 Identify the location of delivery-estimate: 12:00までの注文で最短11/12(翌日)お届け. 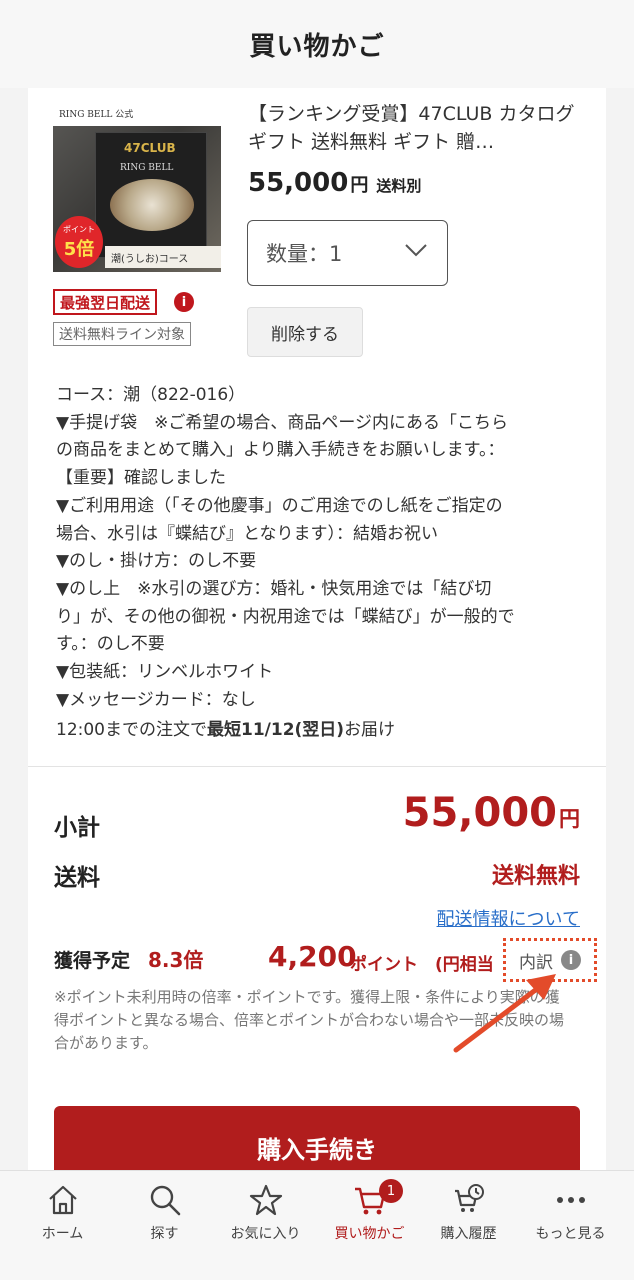
(226, 730).